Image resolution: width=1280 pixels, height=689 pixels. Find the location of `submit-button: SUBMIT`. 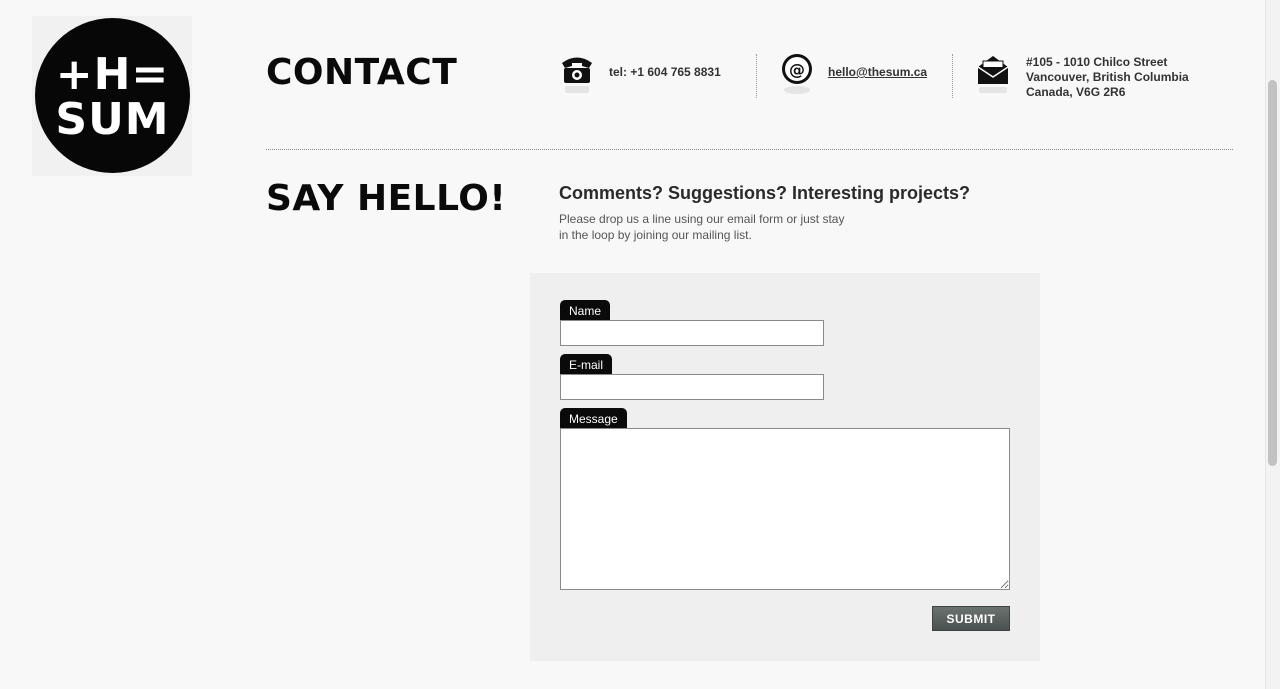

submit-button: SUBMIT is located at coordinates (971, 618).